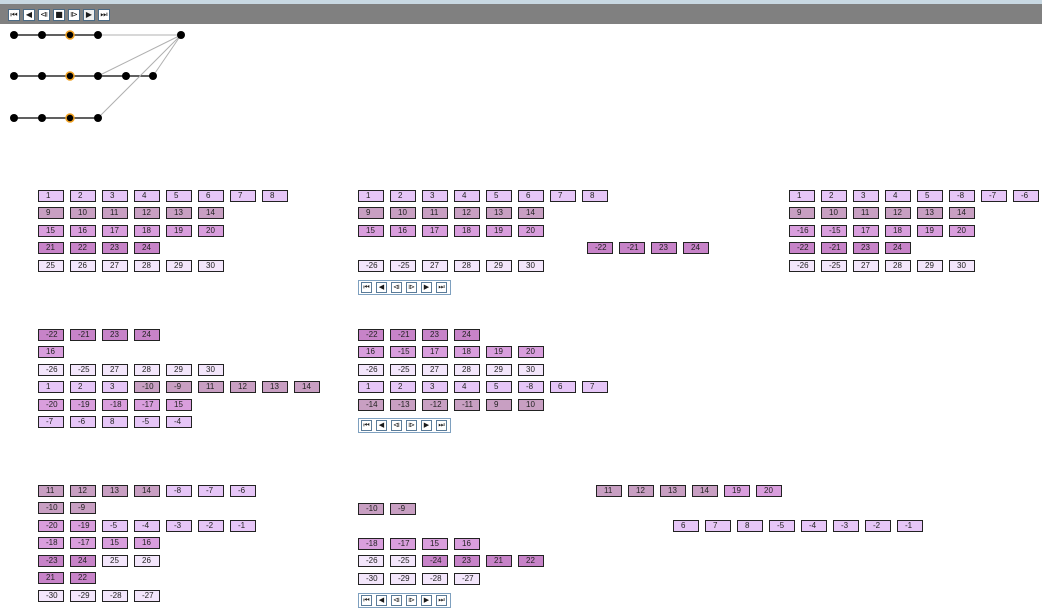 This screenshot has height=608, width=1042. What do you see at coordinates (962, 196) in the screenshot?
I see `cell-box: -8` at bounding box center [962, 196].